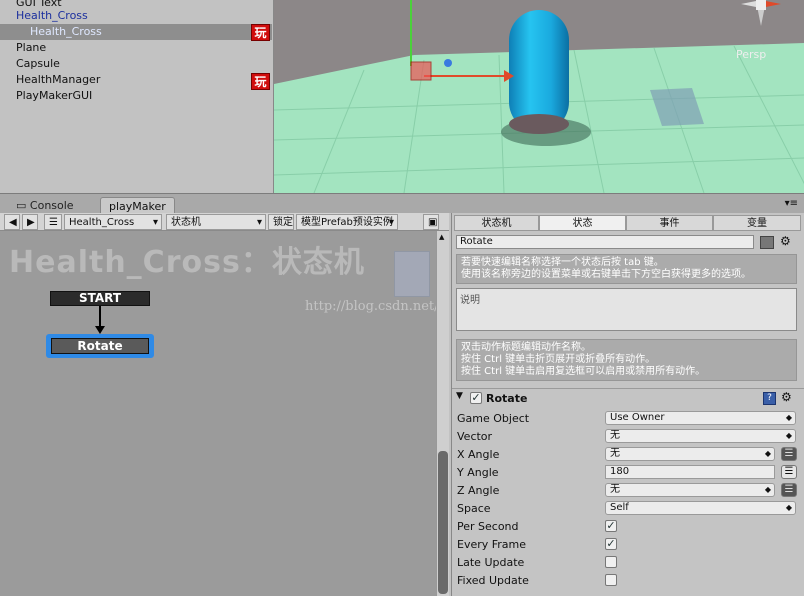 The image size is (804, 596). What do you see at coordinates (12, 222) in the screenshot?
I see `back-arrow-icon: ◀` at bounding box center [12, 222].